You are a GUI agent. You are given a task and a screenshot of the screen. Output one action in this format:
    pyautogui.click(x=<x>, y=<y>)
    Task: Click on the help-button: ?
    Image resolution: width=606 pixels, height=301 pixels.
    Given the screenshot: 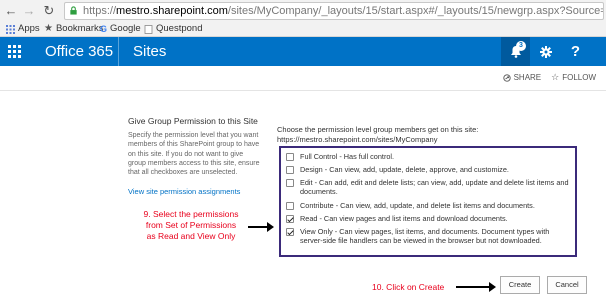 What is the action you would take?
    pyautogui.click(x=575, y=51)
    